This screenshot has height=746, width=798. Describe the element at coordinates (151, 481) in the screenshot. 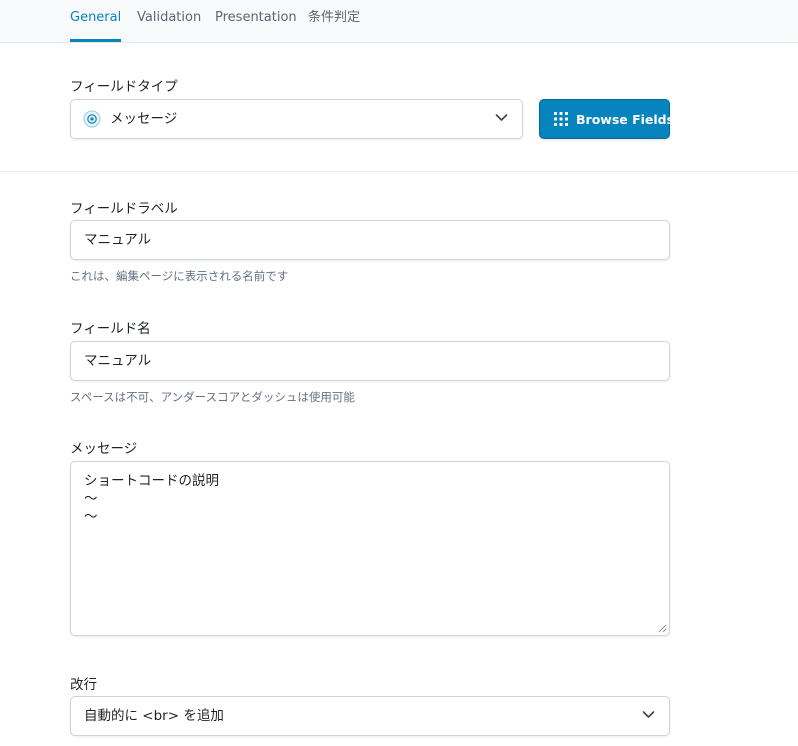

I see `message-line: ショートコードの説明` at that location.